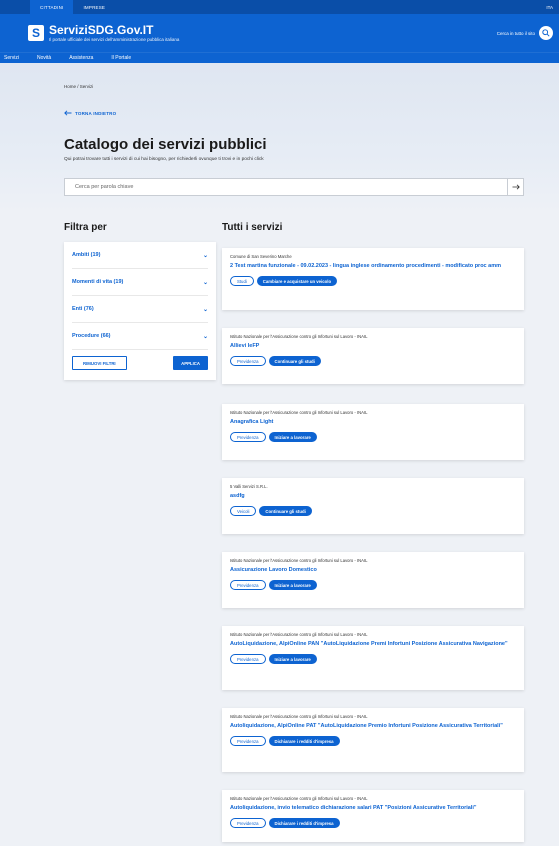 This screenshot has height=846, width=559. I want to click on header-search: Cerca in tutto il sito, so click(525, 33).